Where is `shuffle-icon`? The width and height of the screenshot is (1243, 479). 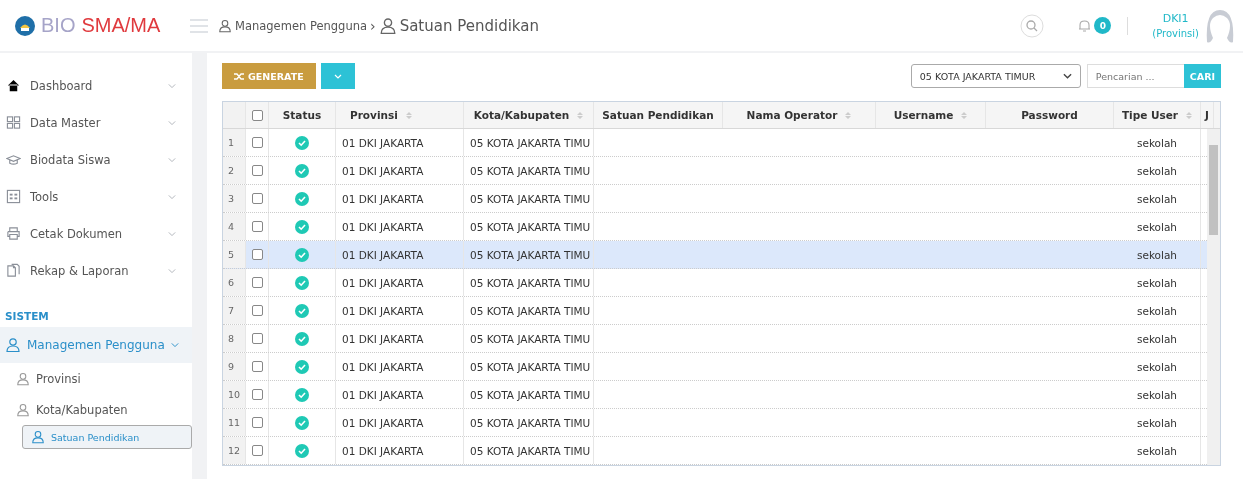 shuffle-icon is located at coordinates (239, 76).